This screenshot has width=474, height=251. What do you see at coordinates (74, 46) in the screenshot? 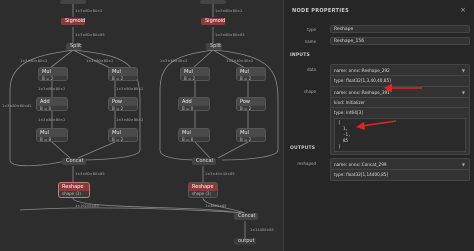
I see `split-node-left: Split` at bounding box center [74, 46].